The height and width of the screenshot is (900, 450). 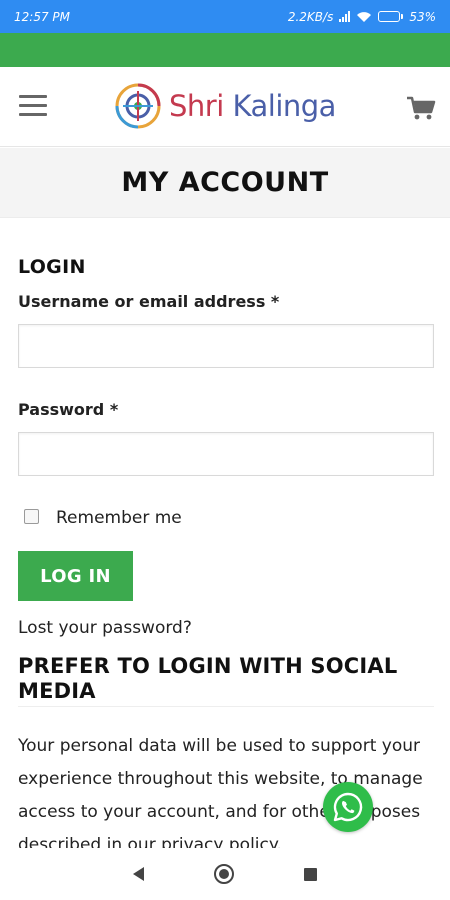 I want to click on whatsapp-icon, so click(x=348, y=807).